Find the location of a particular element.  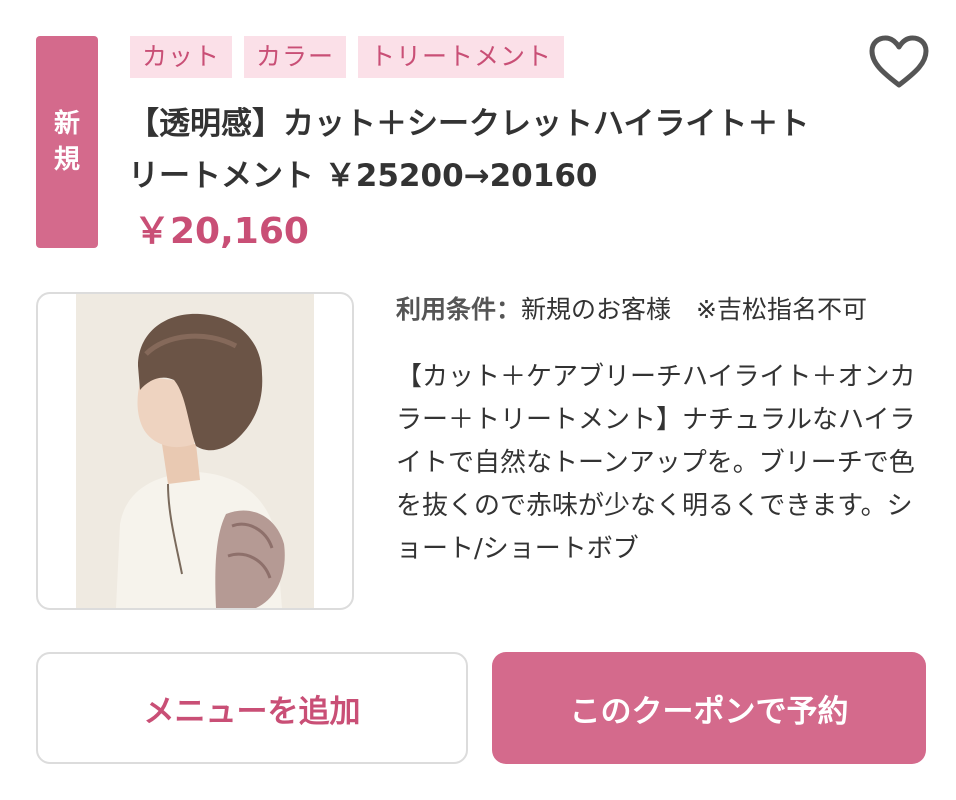

tag-cut: カット is located at coordinates (181, 57).